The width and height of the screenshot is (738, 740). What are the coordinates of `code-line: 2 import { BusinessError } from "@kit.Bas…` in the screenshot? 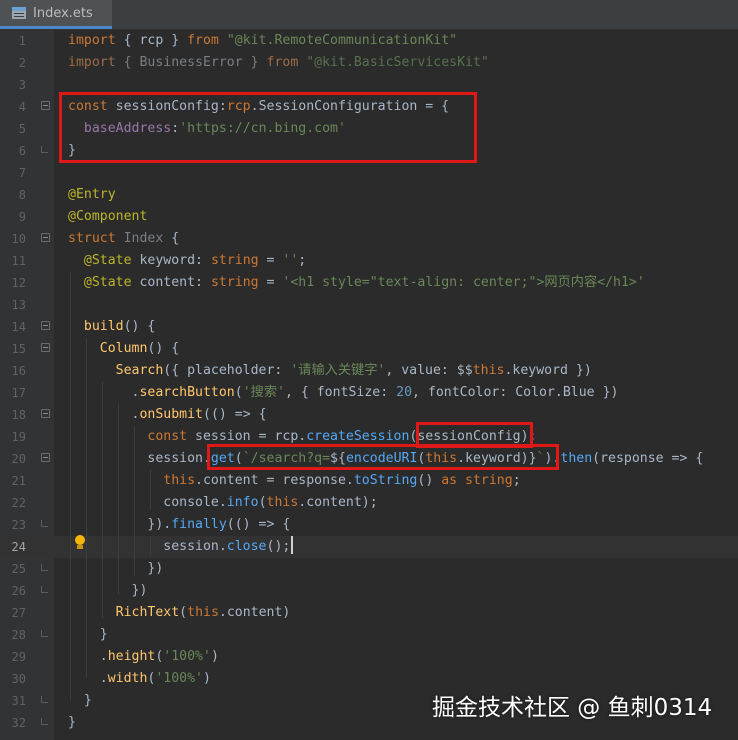 It's located at (369, 63).